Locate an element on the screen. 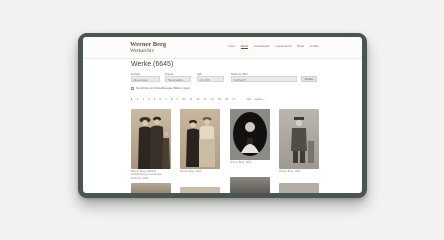 Image resolution: width=444 pixels, height=240 pixels. site-logo-title: Werner Berg is located at coordinates (148, 44).